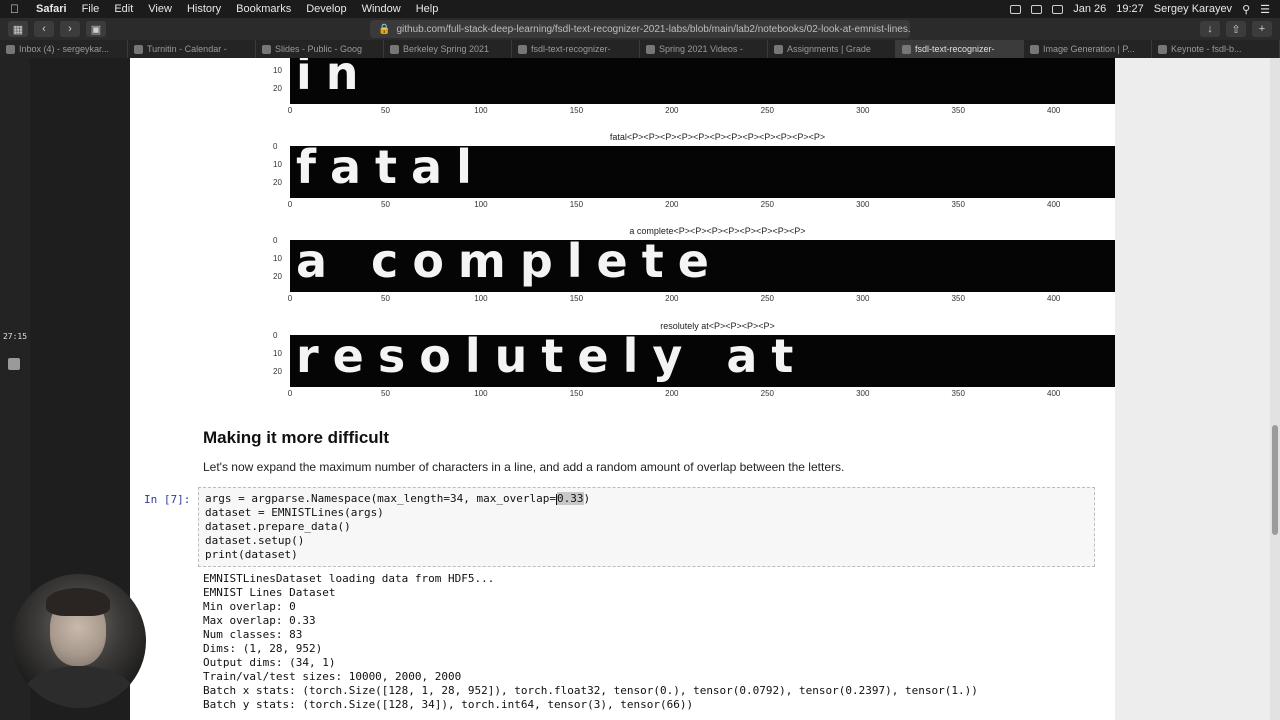  Describe the element at coordinates (427, 9) in the screenshot. I see `menu-help: Help` at that location.